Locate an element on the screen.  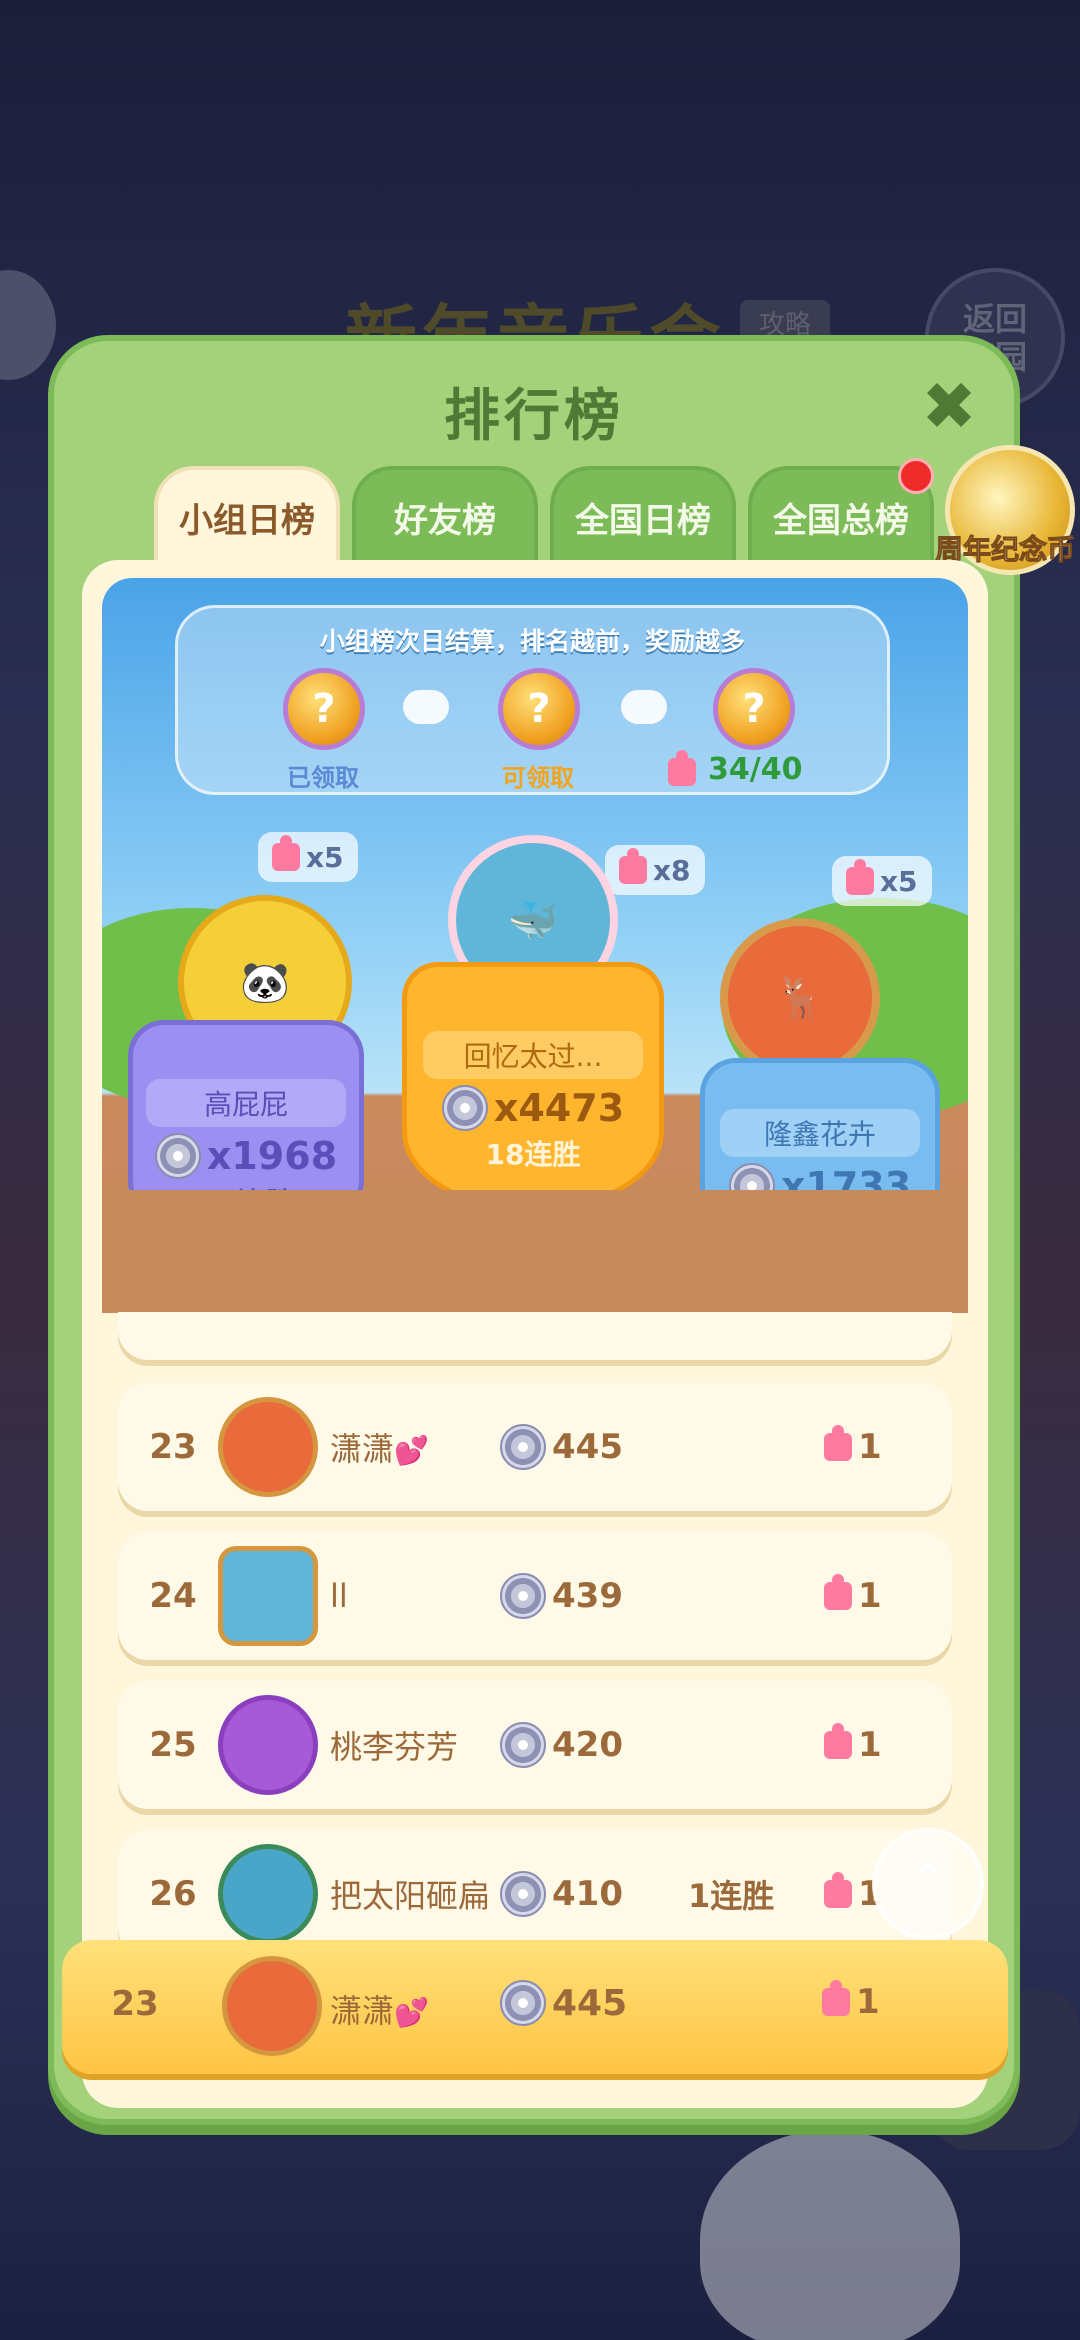
pieces-bubble-1st: x8 is located at coordinates (655, 870).